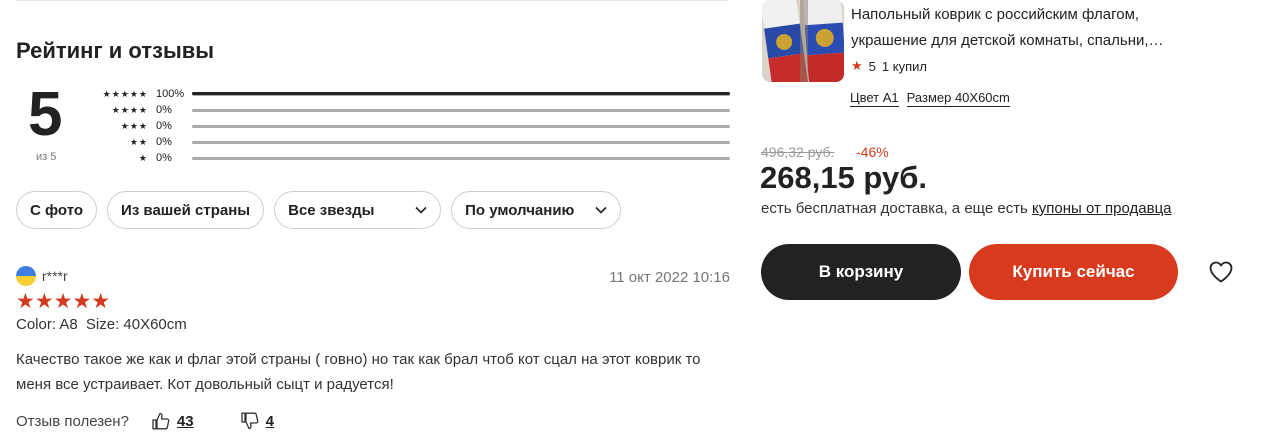  I want to click on like-count: 43, so click(185, 421).